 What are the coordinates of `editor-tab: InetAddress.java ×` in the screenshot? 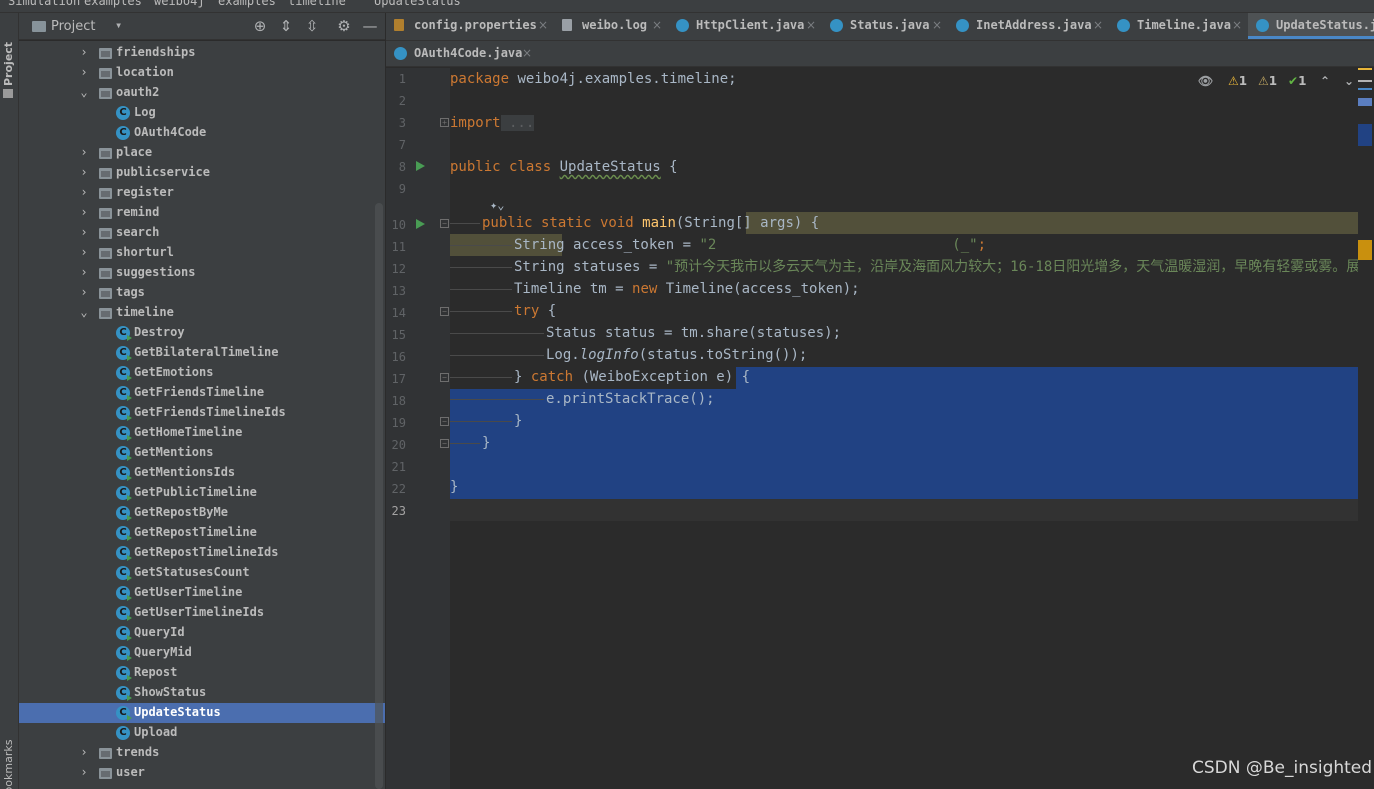 It's located at (1028, 26).